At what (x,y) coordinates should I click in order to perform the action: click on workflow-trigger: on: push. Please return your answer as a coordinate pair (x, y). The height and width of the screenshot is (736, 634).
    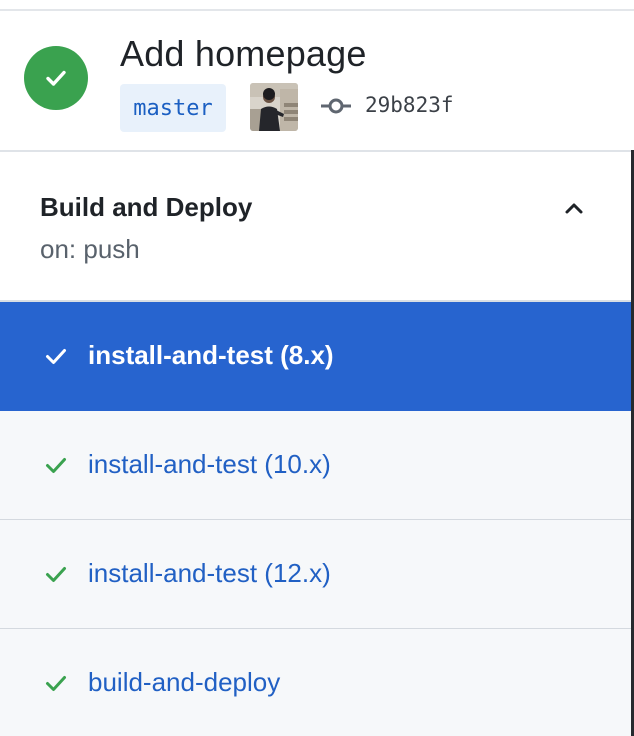
    Looking at the image, I should click on (90, 249).